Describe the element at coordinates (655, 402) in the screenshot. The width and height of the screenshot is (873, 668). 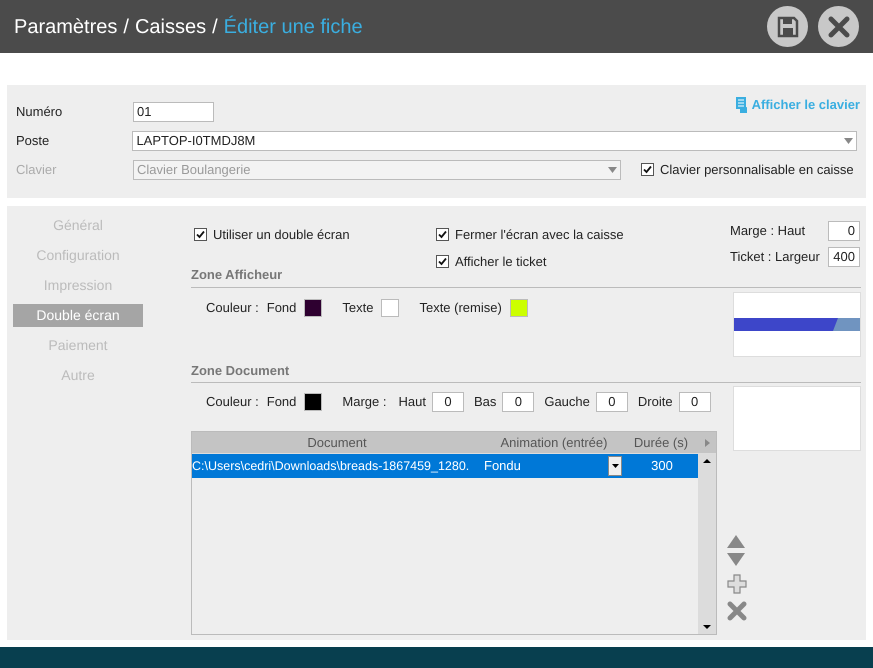
I see `field-label: Droite` at that location.